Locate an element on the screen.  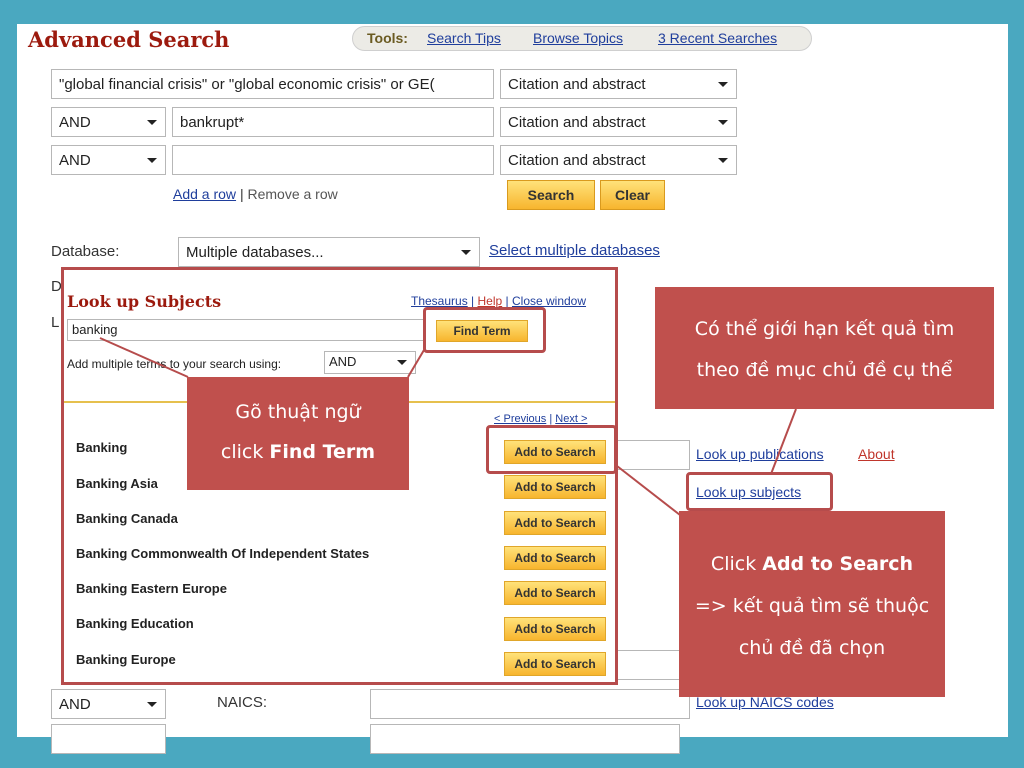
callout-line: Có thể giới hạn kết quả tìm is located at coordinates (824, 329).